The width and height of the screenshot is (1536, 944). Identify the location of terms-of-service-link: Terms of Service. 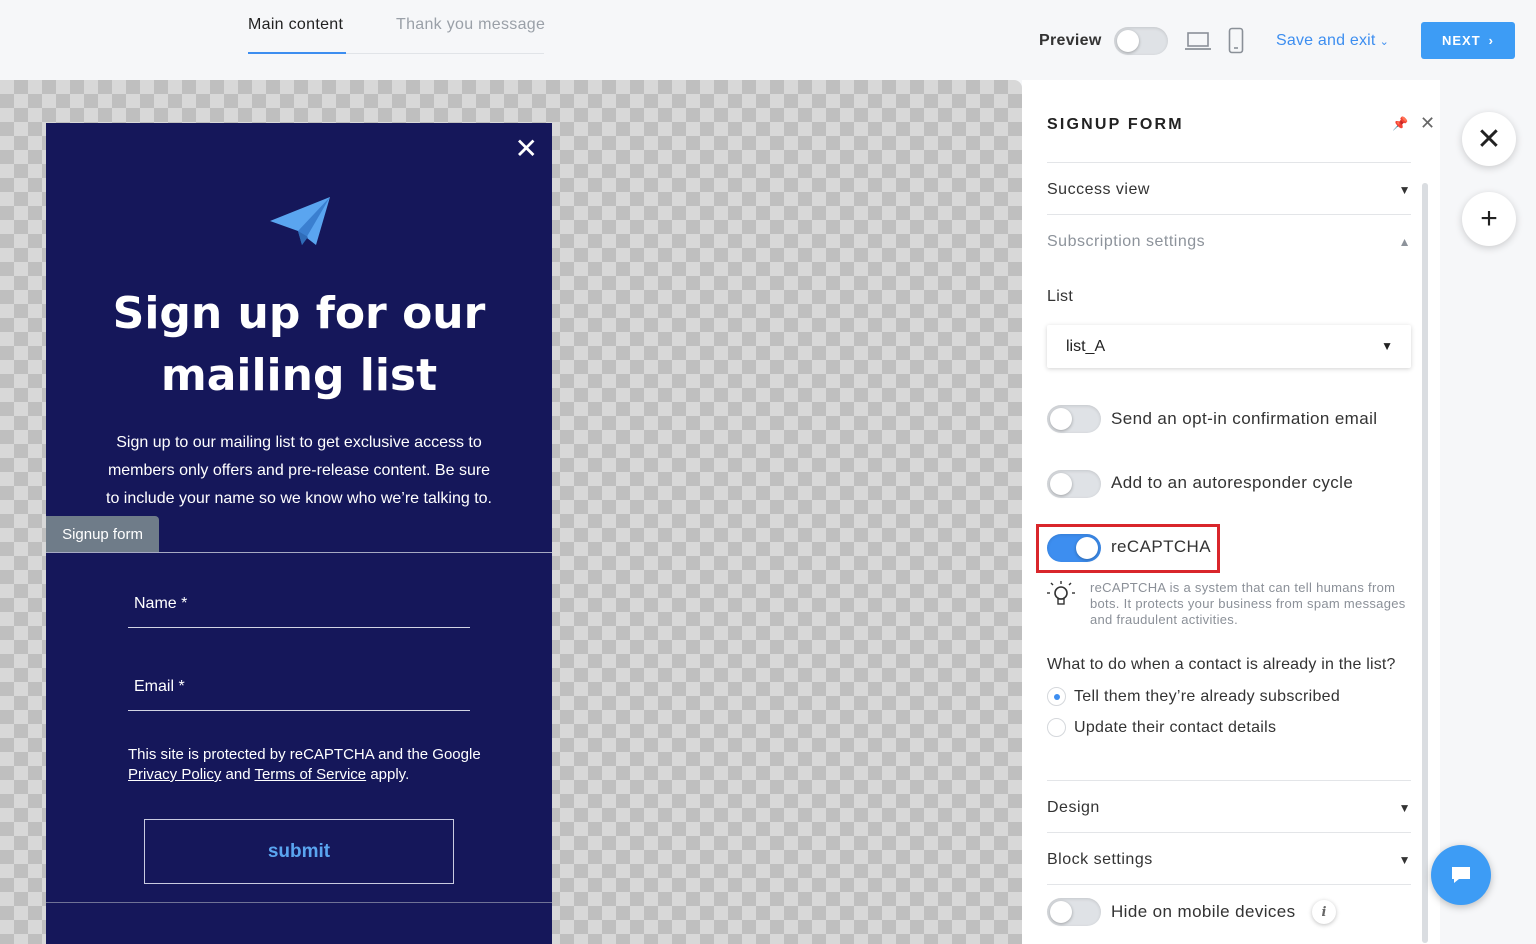
(310, 774).